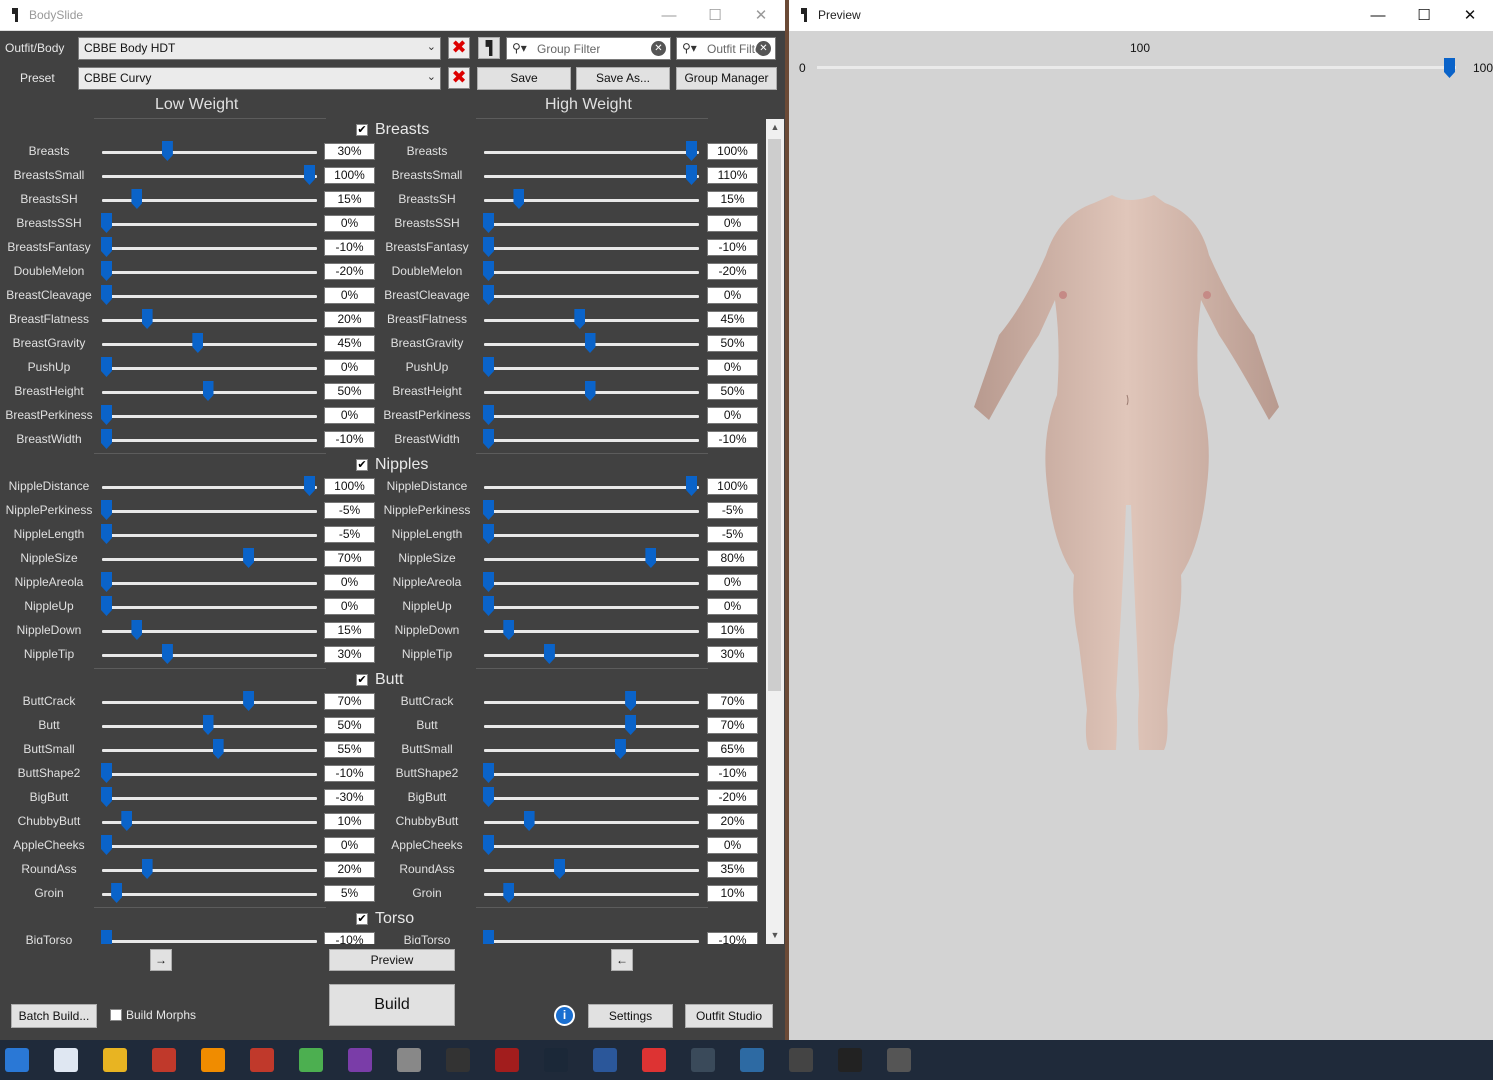 Image resolution: width=1493 pixels, height=1080 pixels. What do you see at coordinates (732, 869) in the screenshot?
I see `slider-value-high: 35%` at bounding box center [732, 869].